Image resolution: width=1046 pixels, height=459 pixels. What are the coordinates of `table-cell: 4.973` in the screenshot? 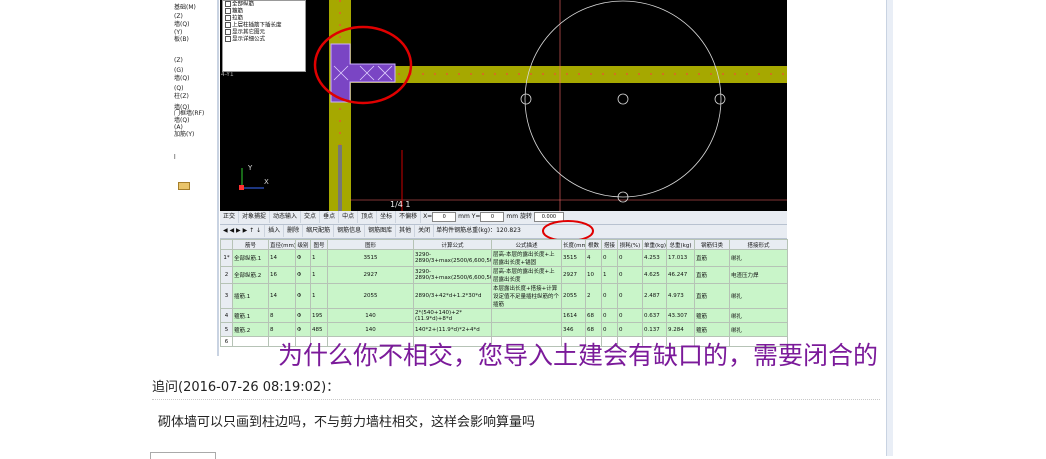 It's located at (680, 296).